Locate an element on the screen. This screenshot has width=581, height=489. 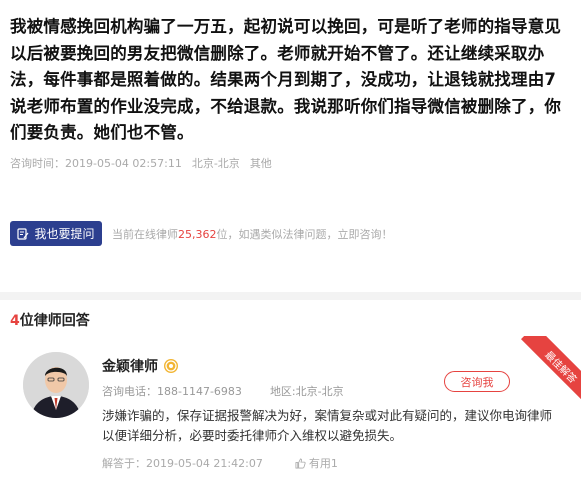
lawyer-phone: 咨询电话：188-1147-6983 is located at coordinates (172, 391).